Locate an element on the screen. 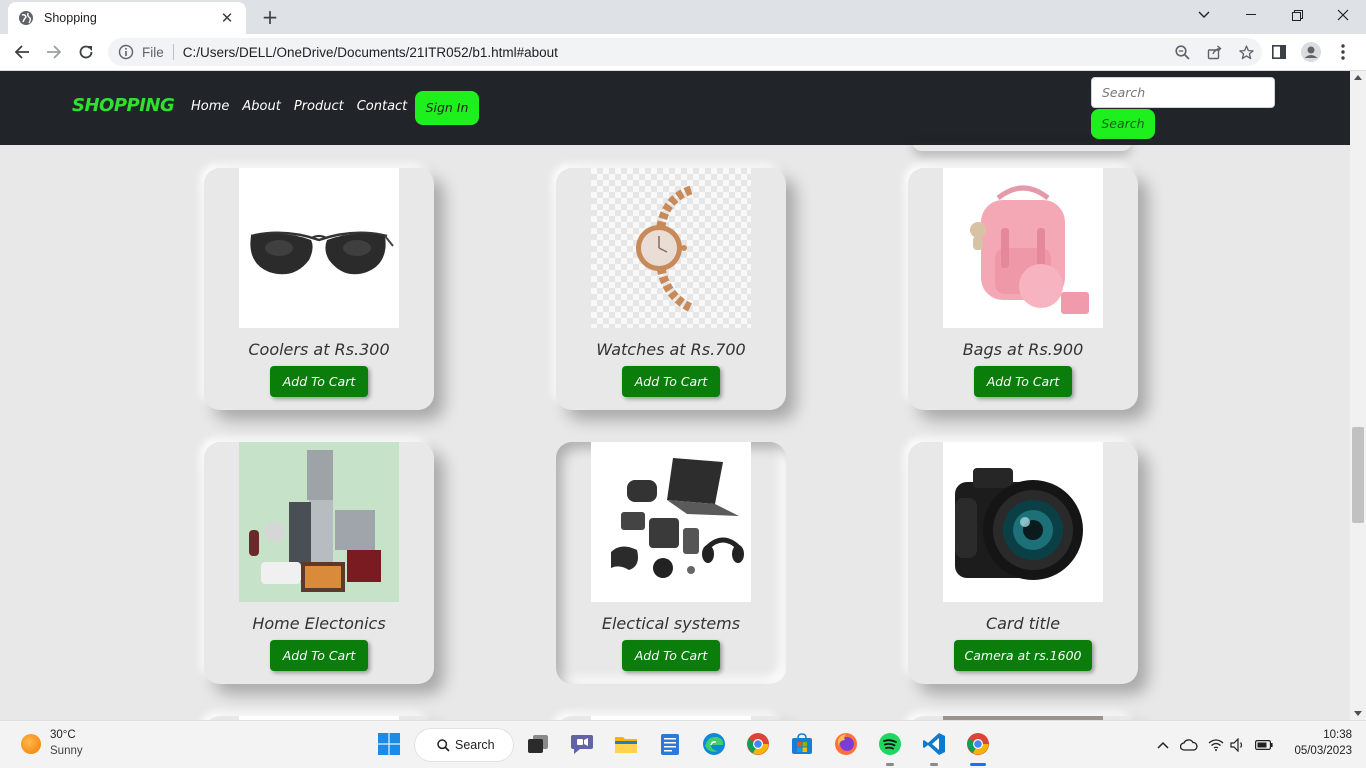 This screenshot has height=768, width=1366. product-card: Card title Camera at rs.1600 is located at coordinates (1023, 563).